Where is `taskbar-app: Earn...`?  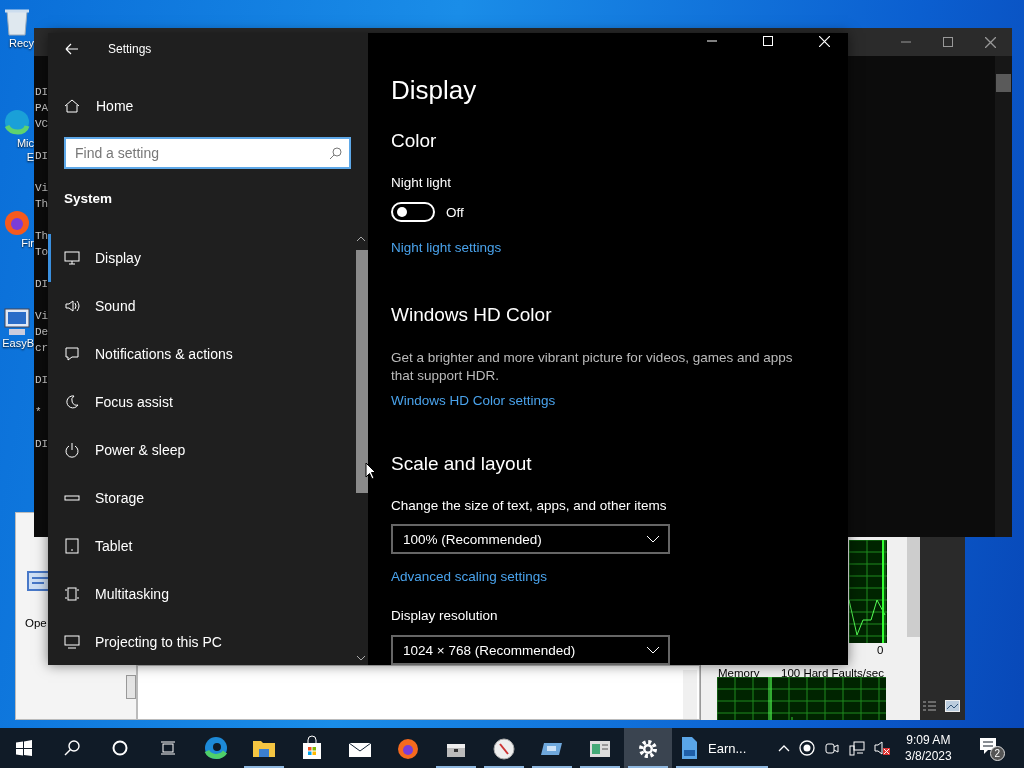
taskbar-app: Earn... is located at coordinates (722, 748).